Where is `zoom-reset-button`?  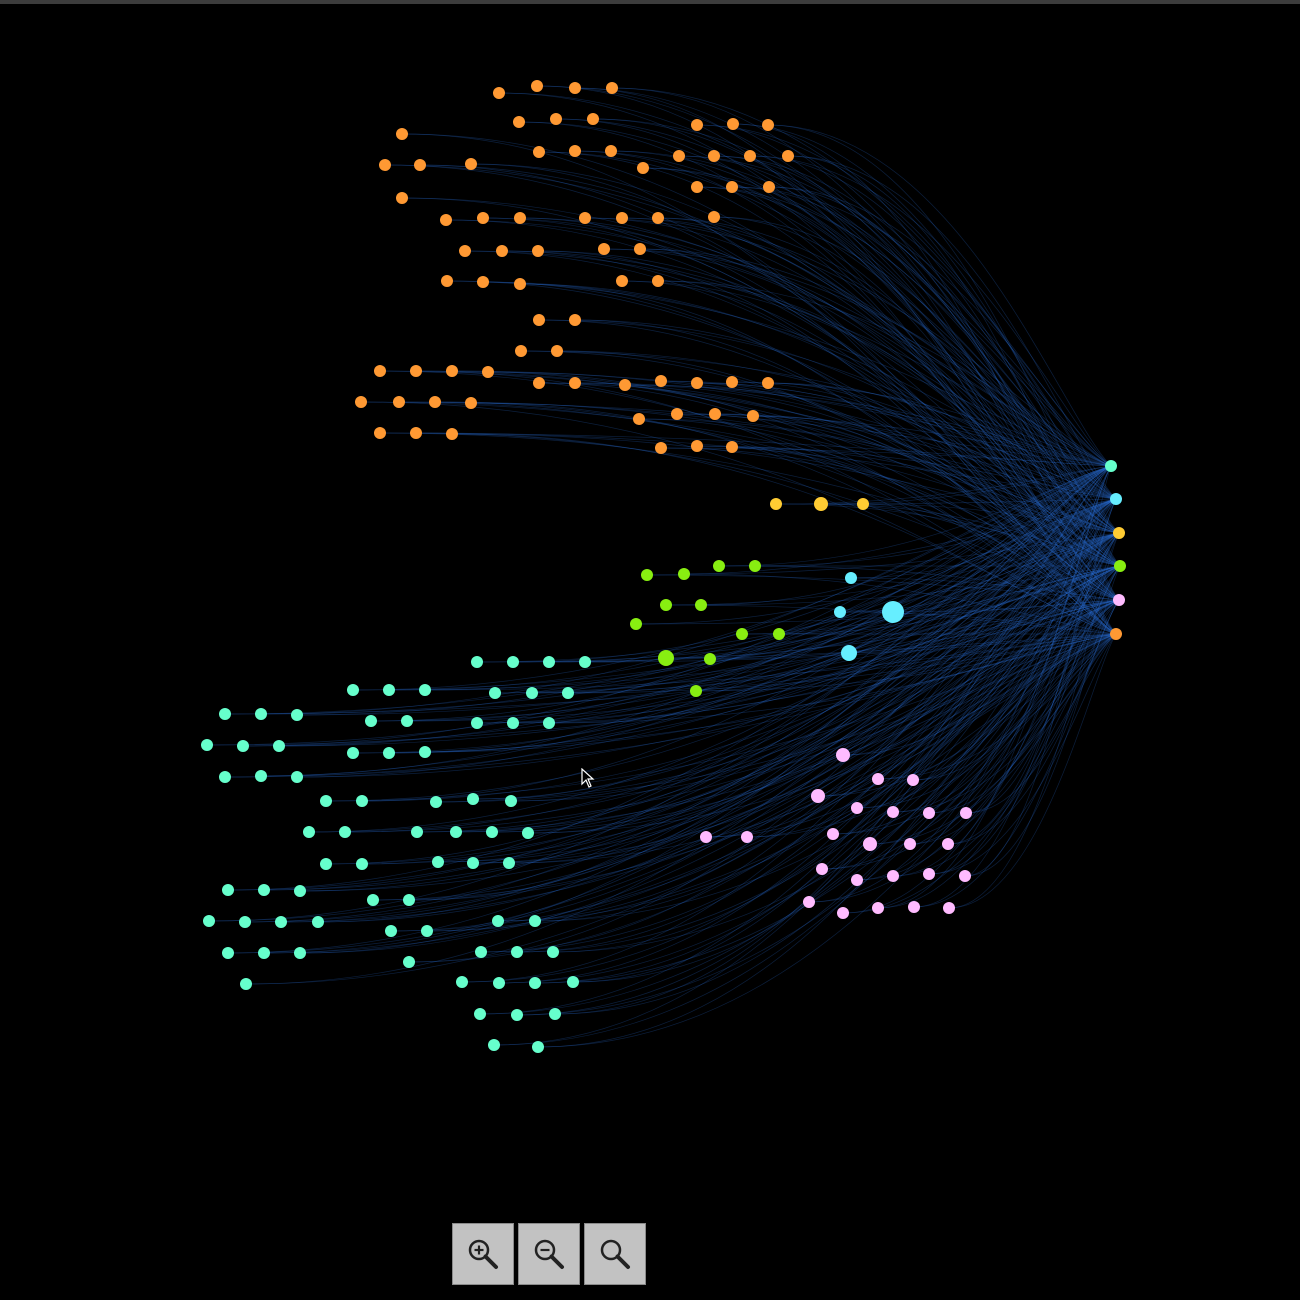
zoom-reset-button is located at coordinates (615, 1254).